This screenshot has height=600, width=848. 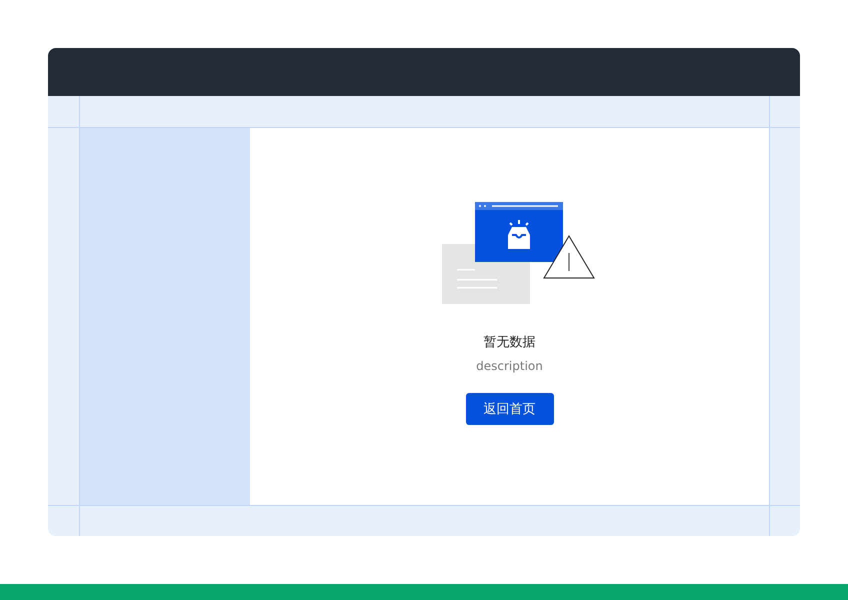 What do you see at coordinates (510, 342) in the screenshot?
I see `empty-title: 暂无数据` at bounding box center [510, 342].